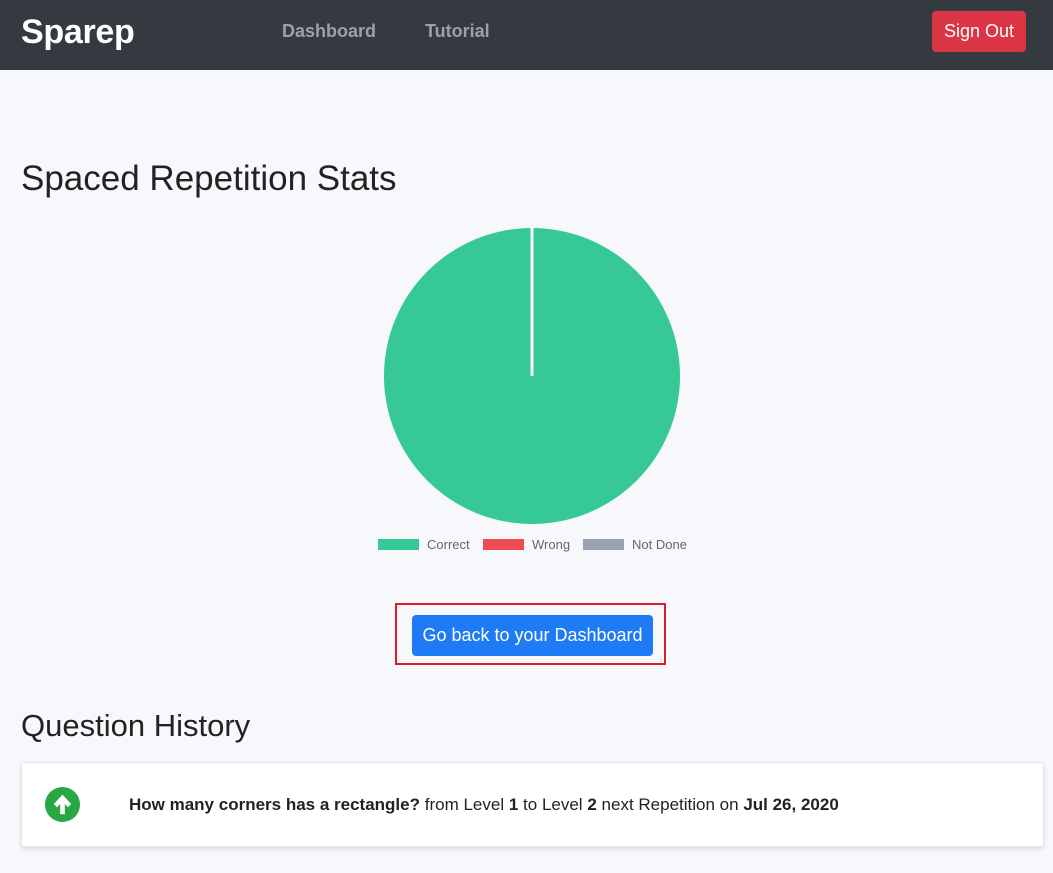  Describe the element at coordinates (448, 544) in the screenshot. I see `legend-label-correct: Correct` at that location.